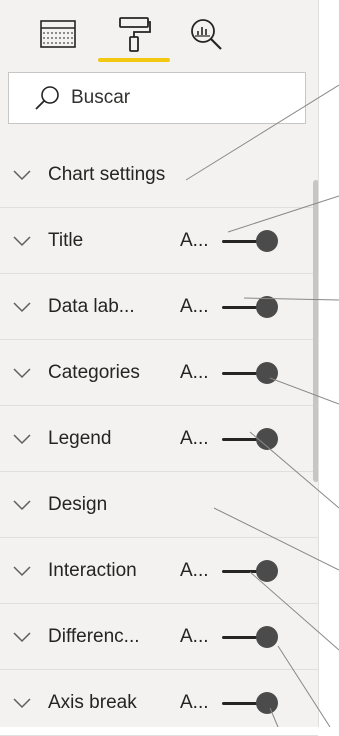  I want to click on section-label: Legend, so click(80, 438).